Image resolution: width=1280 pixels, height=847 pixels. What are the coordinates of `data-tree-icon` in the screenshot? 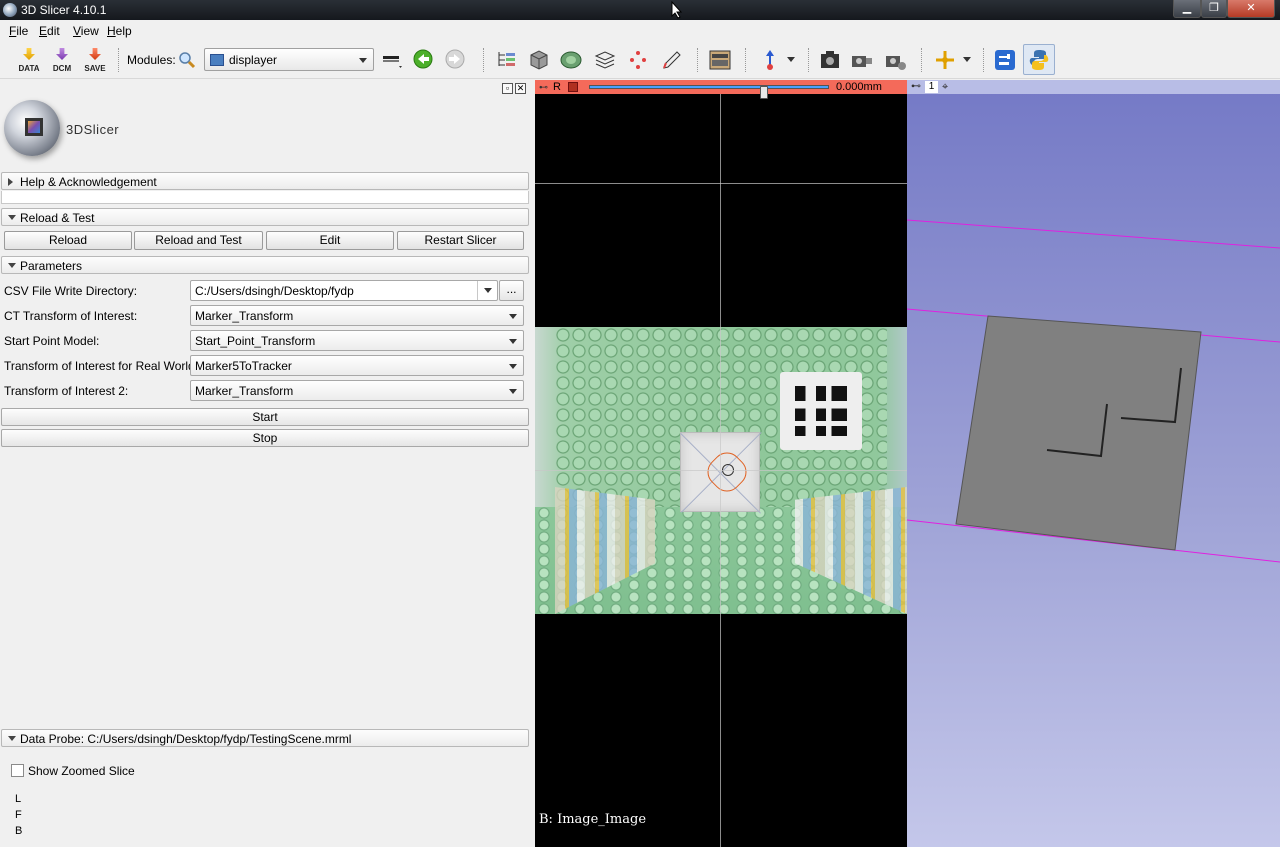 It's located at (507, 60).